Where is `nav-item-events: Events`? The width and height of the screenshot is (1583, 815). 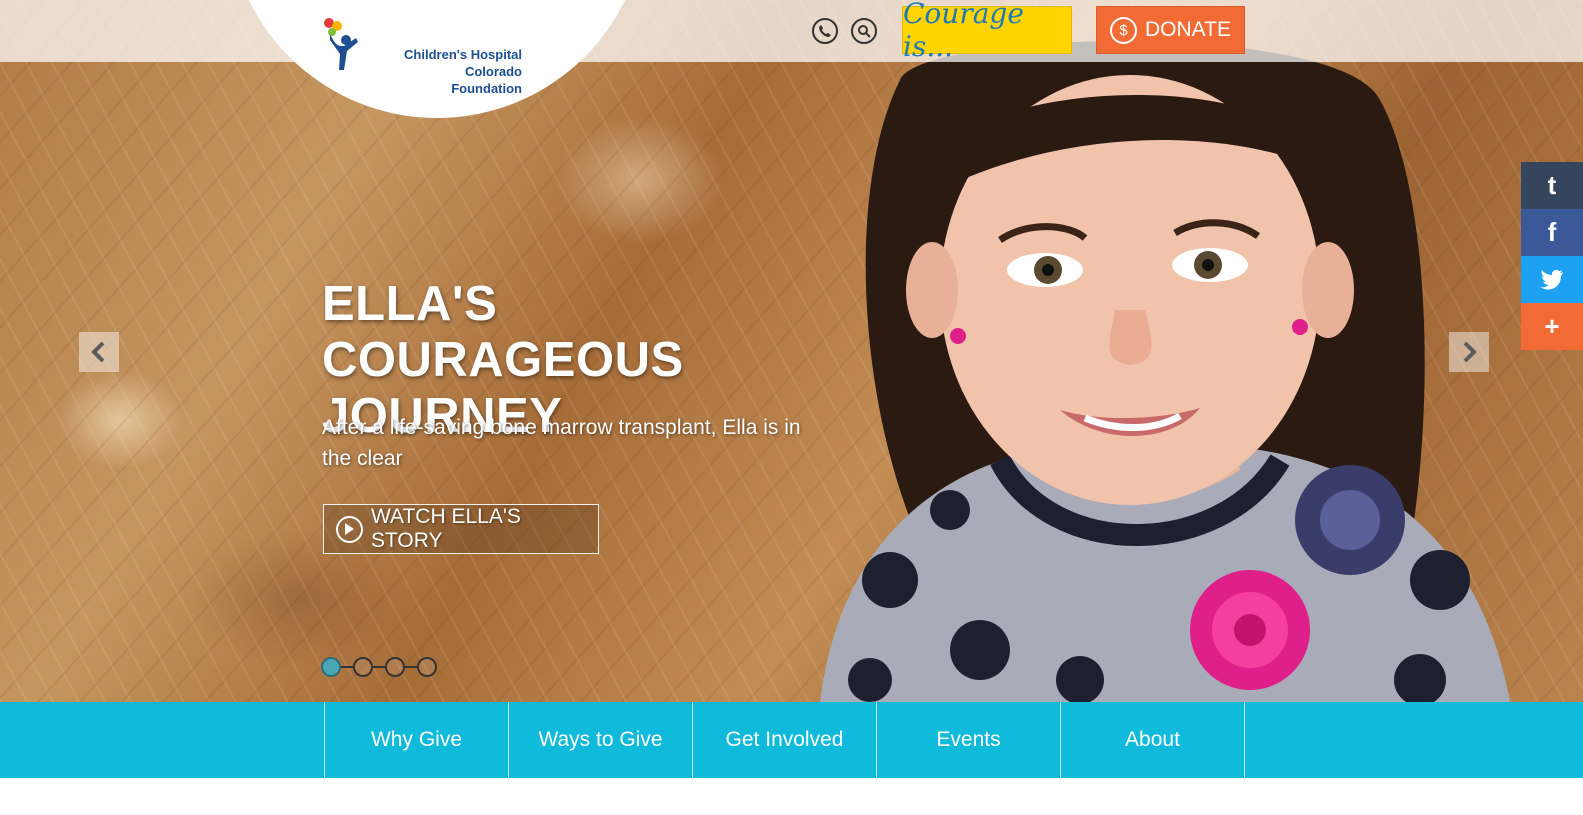 nav-item-events: Events is located at coordinates (968, 740).